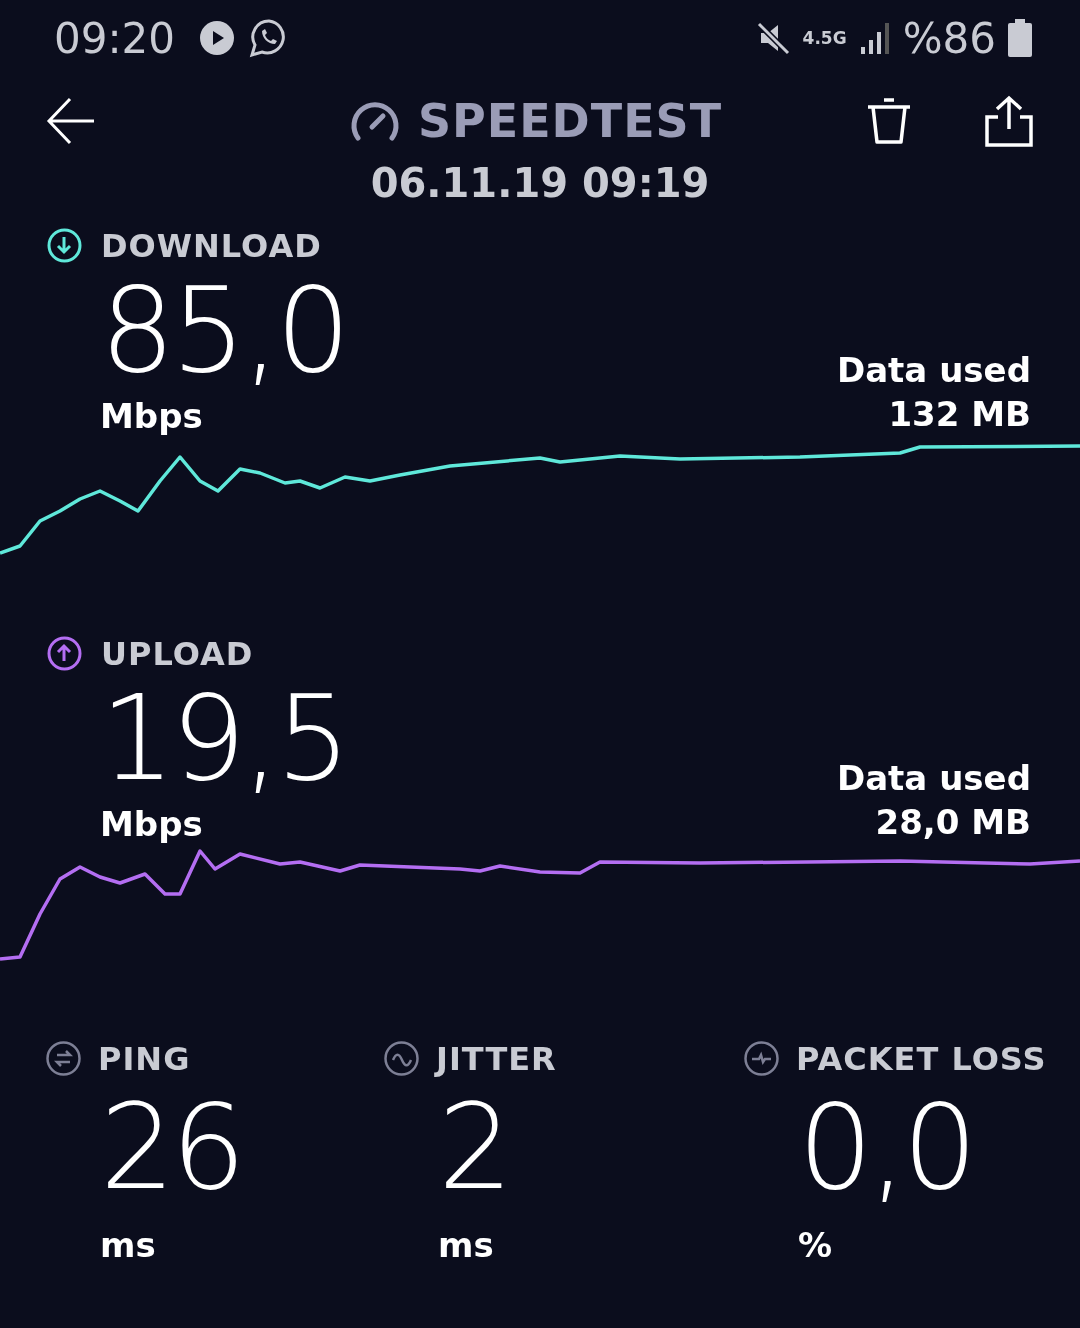 Image resolution: width=1080 pixels, height=1328 pixels. I want to click on delete-button, so click(889, 121).